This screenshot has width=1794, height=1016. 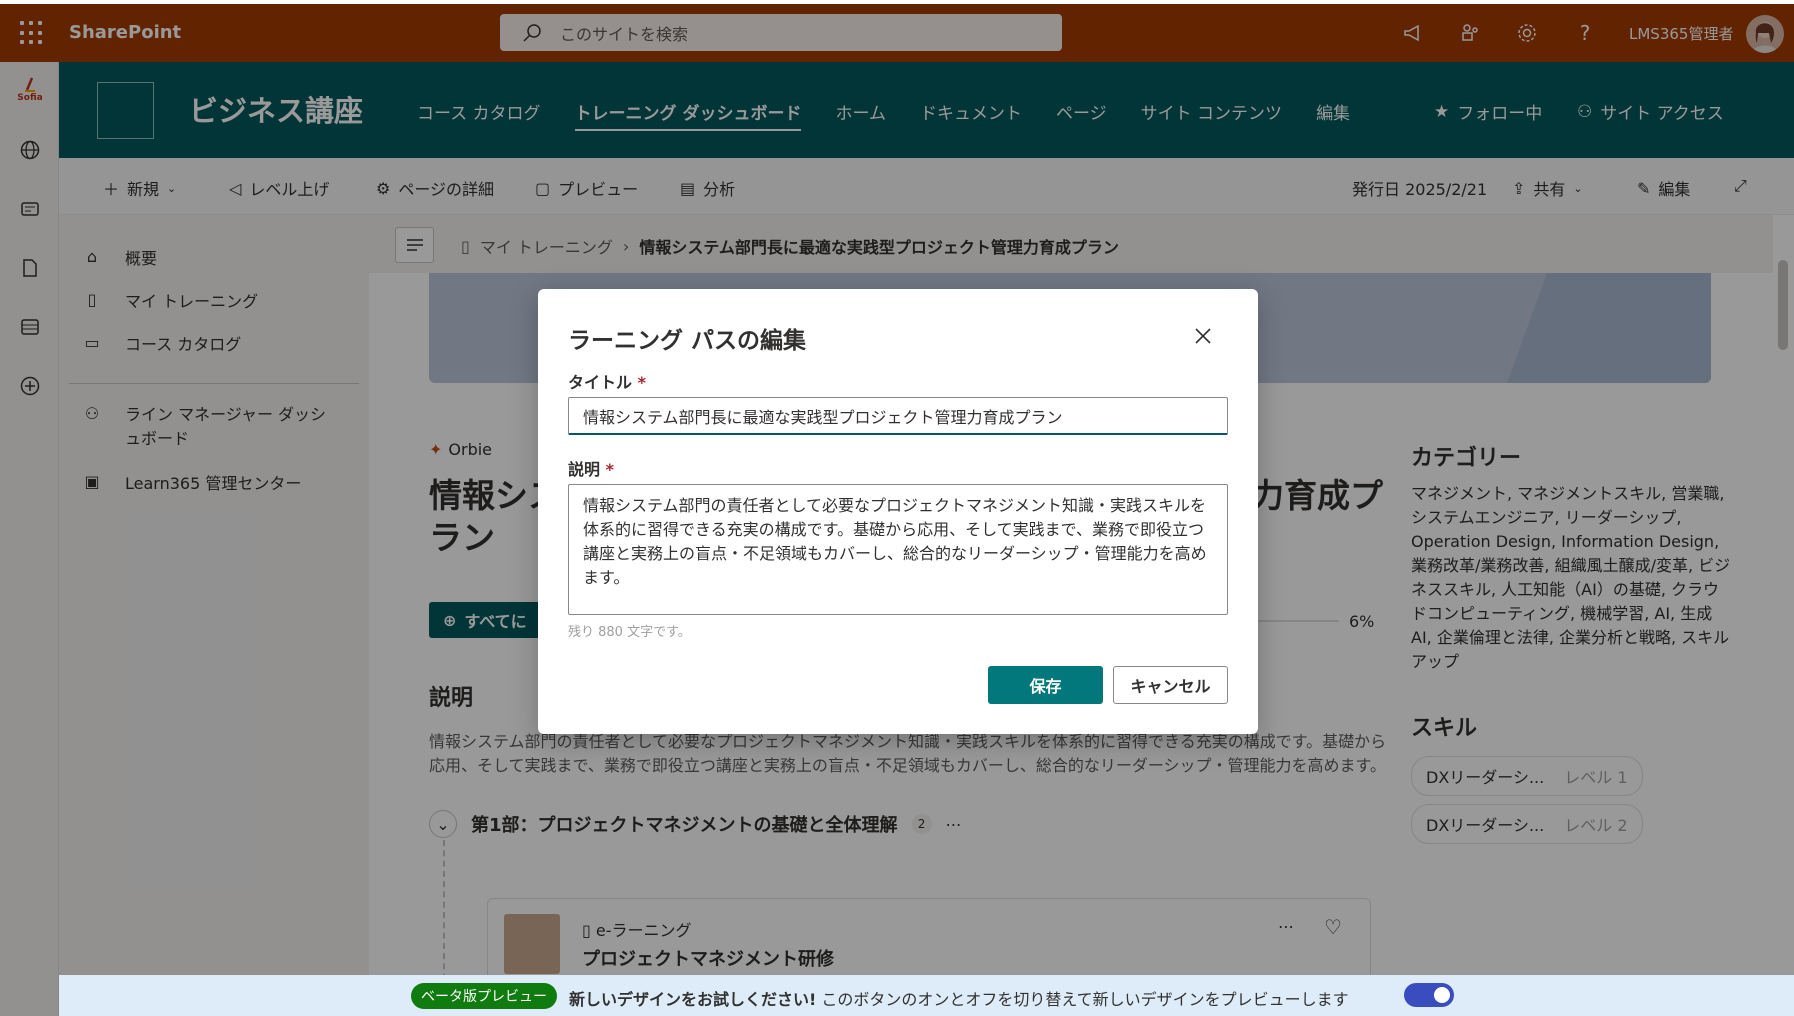 What do you see at coordinates (1203, 336) in the screenshot?
I see `close-icon` at bounding box center [1203, 336].